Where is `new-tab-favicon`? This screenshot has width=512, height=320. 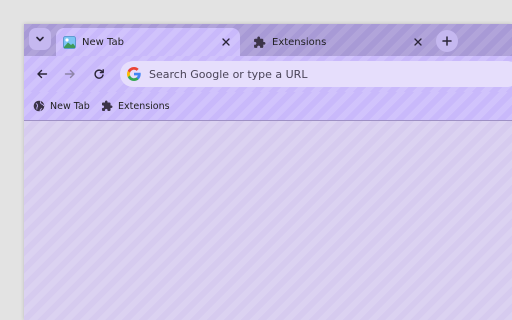
new-tab-favicon is located at coordinates (69, 42).